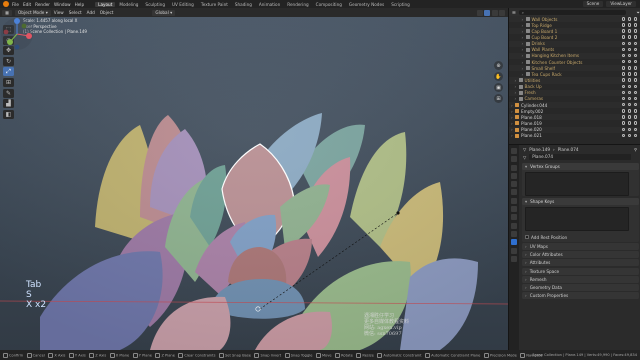 This screenshot has height=360, width=640. What do you see at coordinates (514, 184) in the screenshot?
I see `scene-tab-icon` at bounding box center [514, 184].